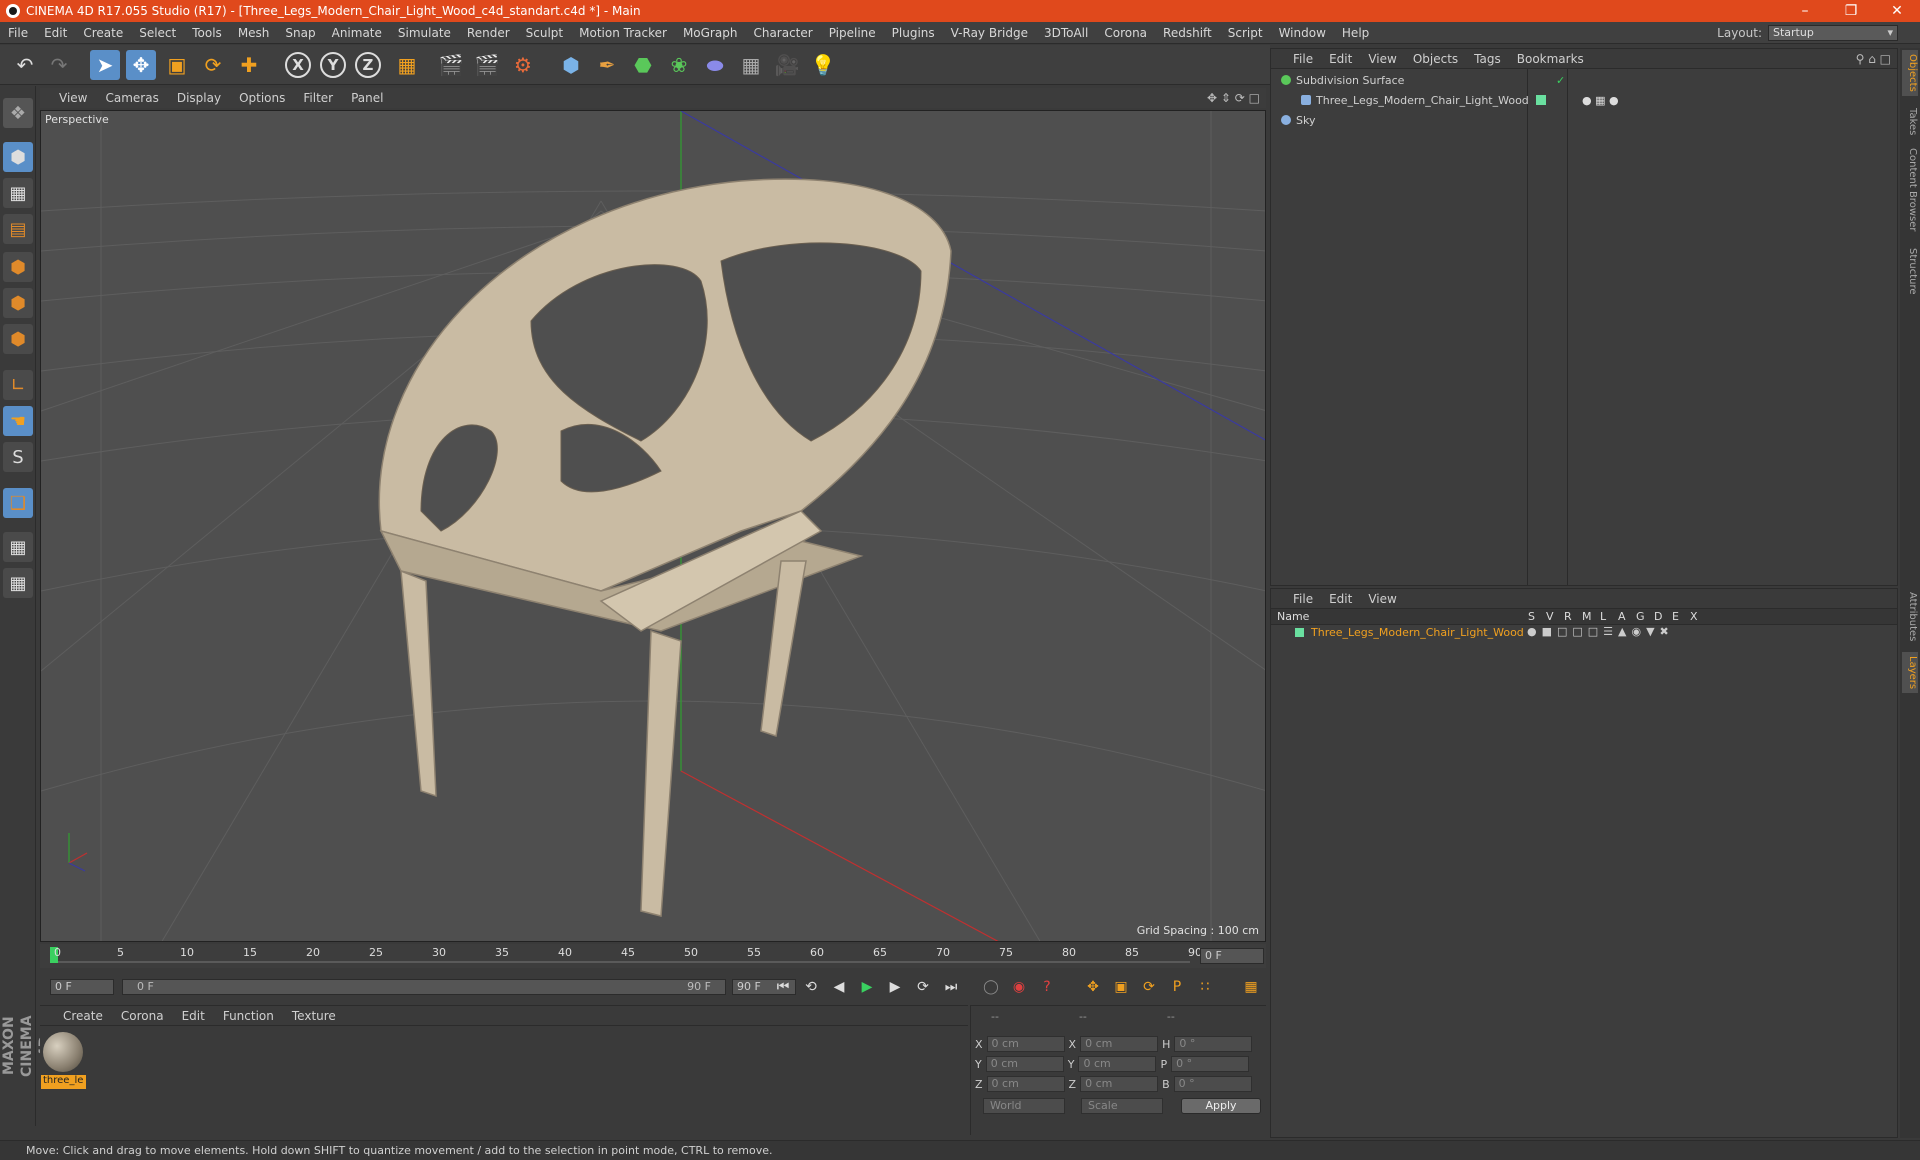 The height and width of the screenshot is (1160, 1920). What do you see at coordinates (25, 65) in the screenshot?
I see `undo-icon: ↶` at bounding box center [25, 65].